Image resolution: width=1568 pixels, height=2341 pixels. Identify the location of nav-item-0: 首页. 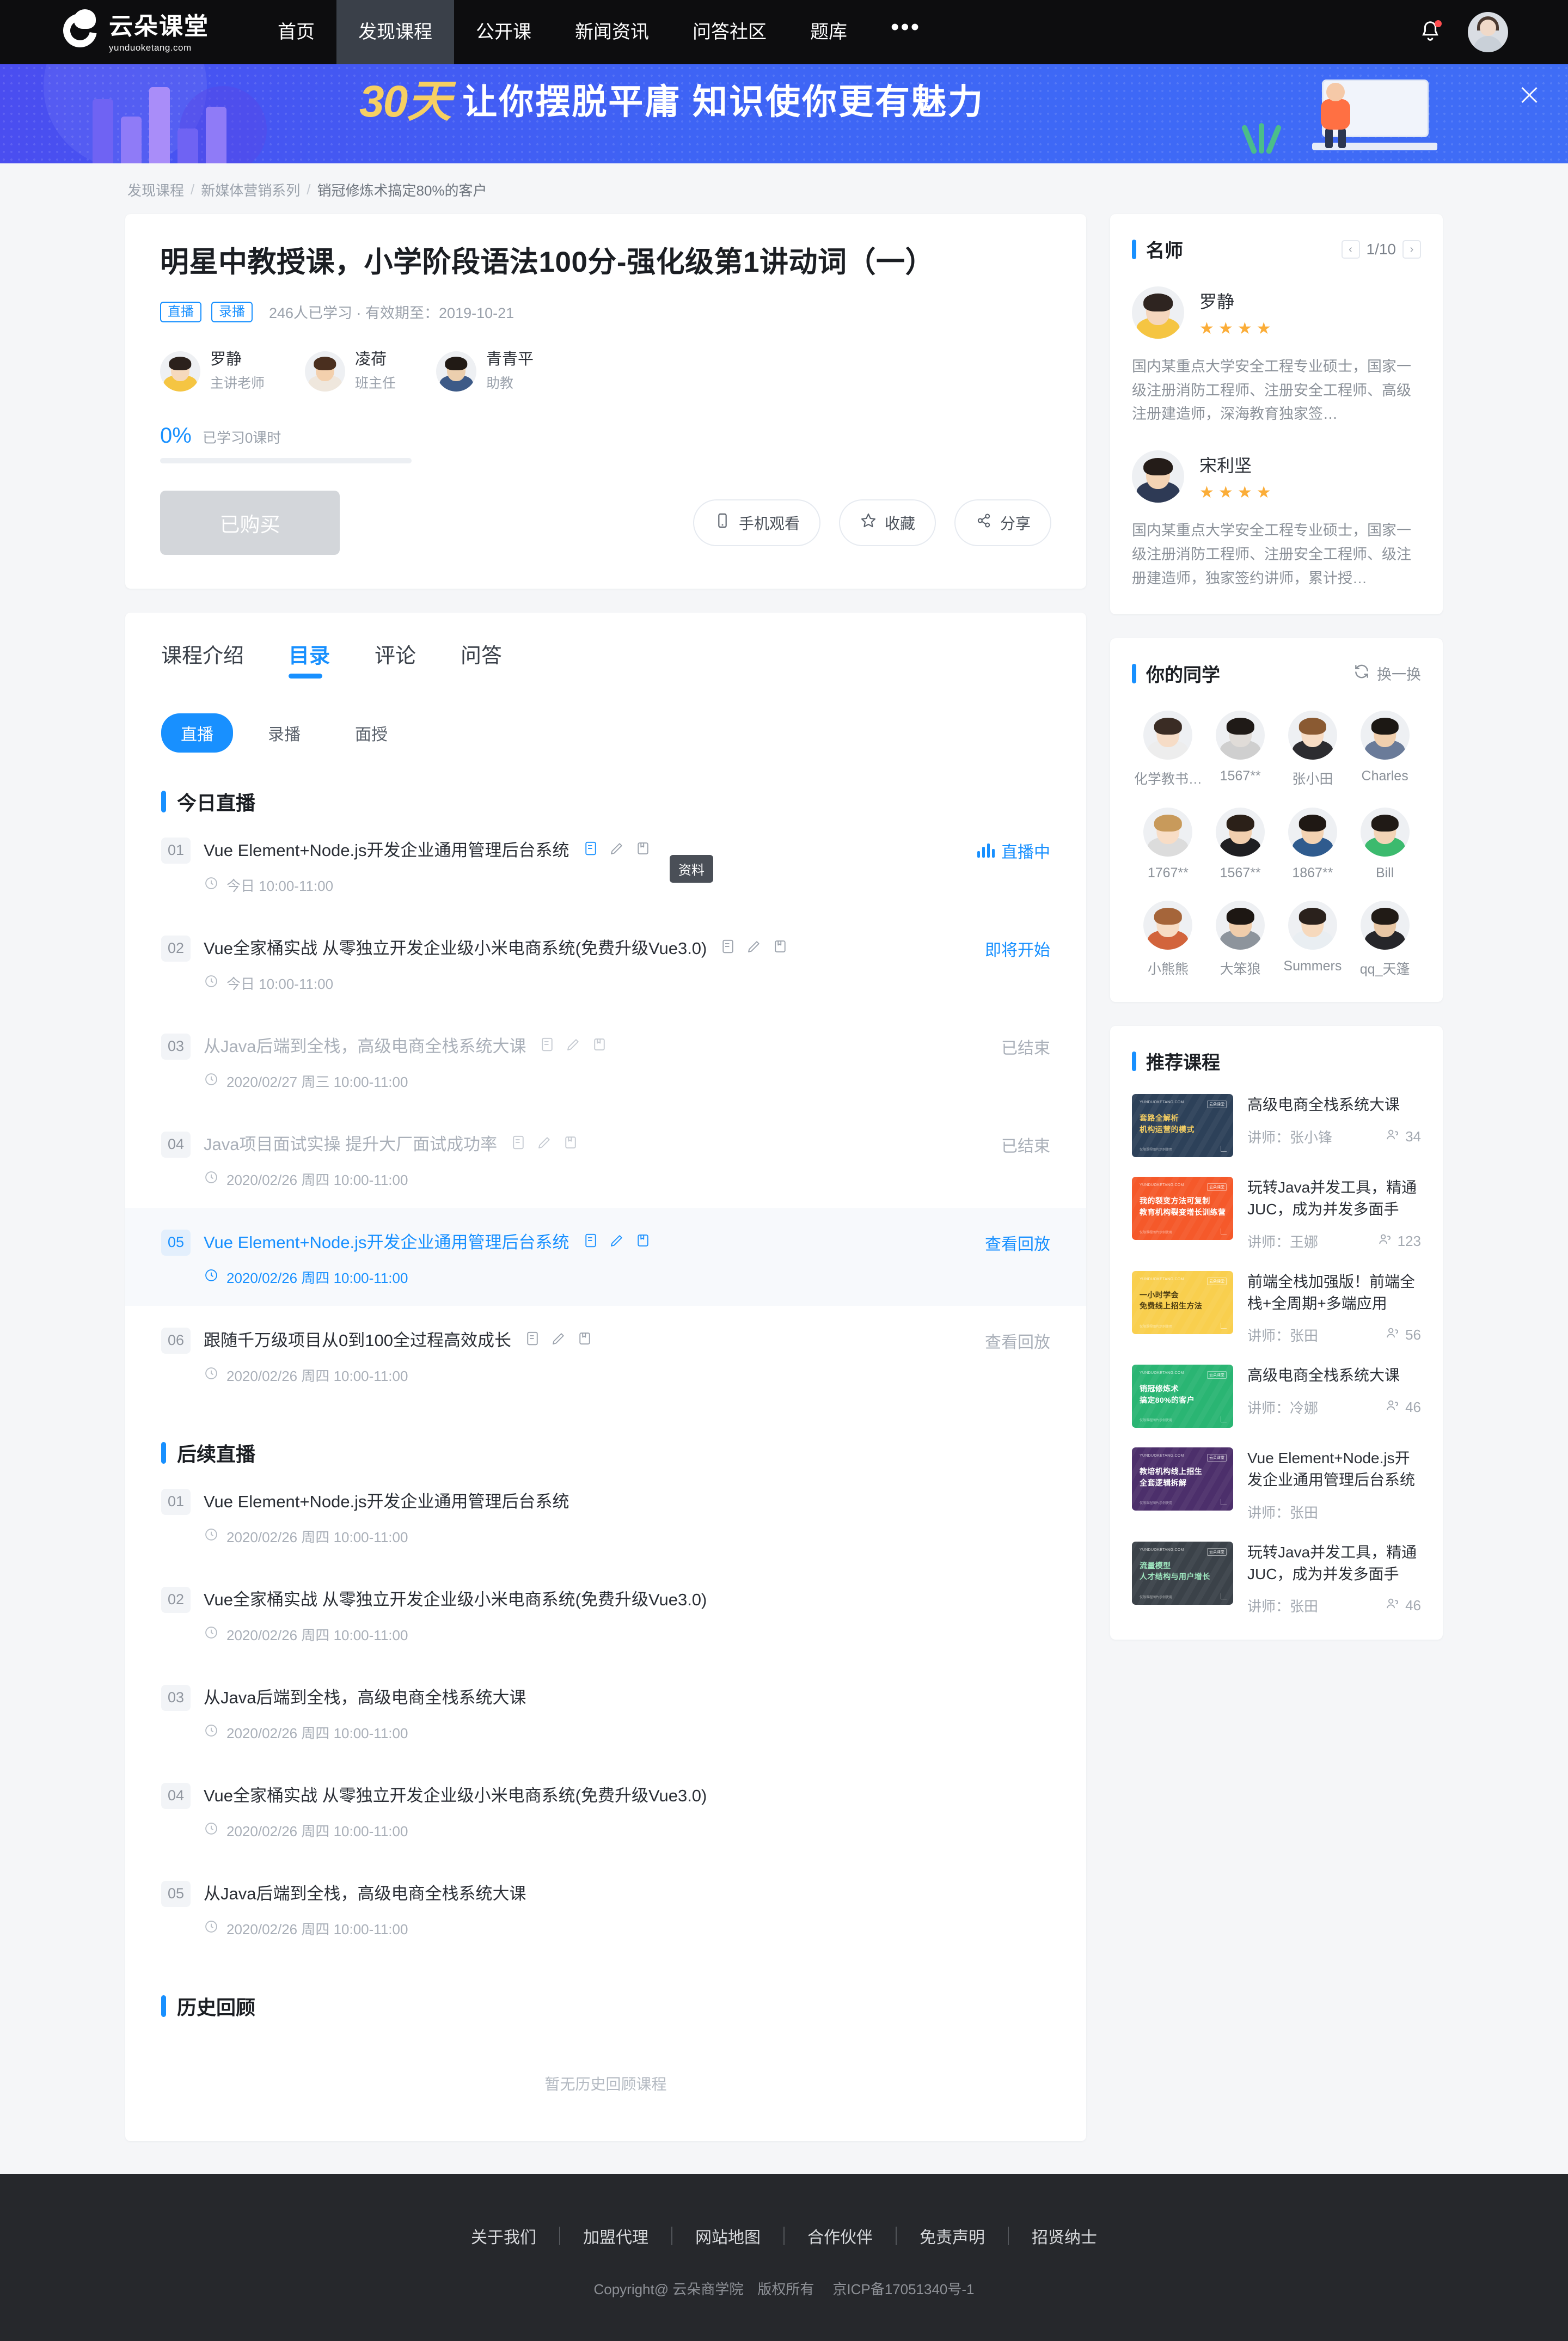
(296, 32).